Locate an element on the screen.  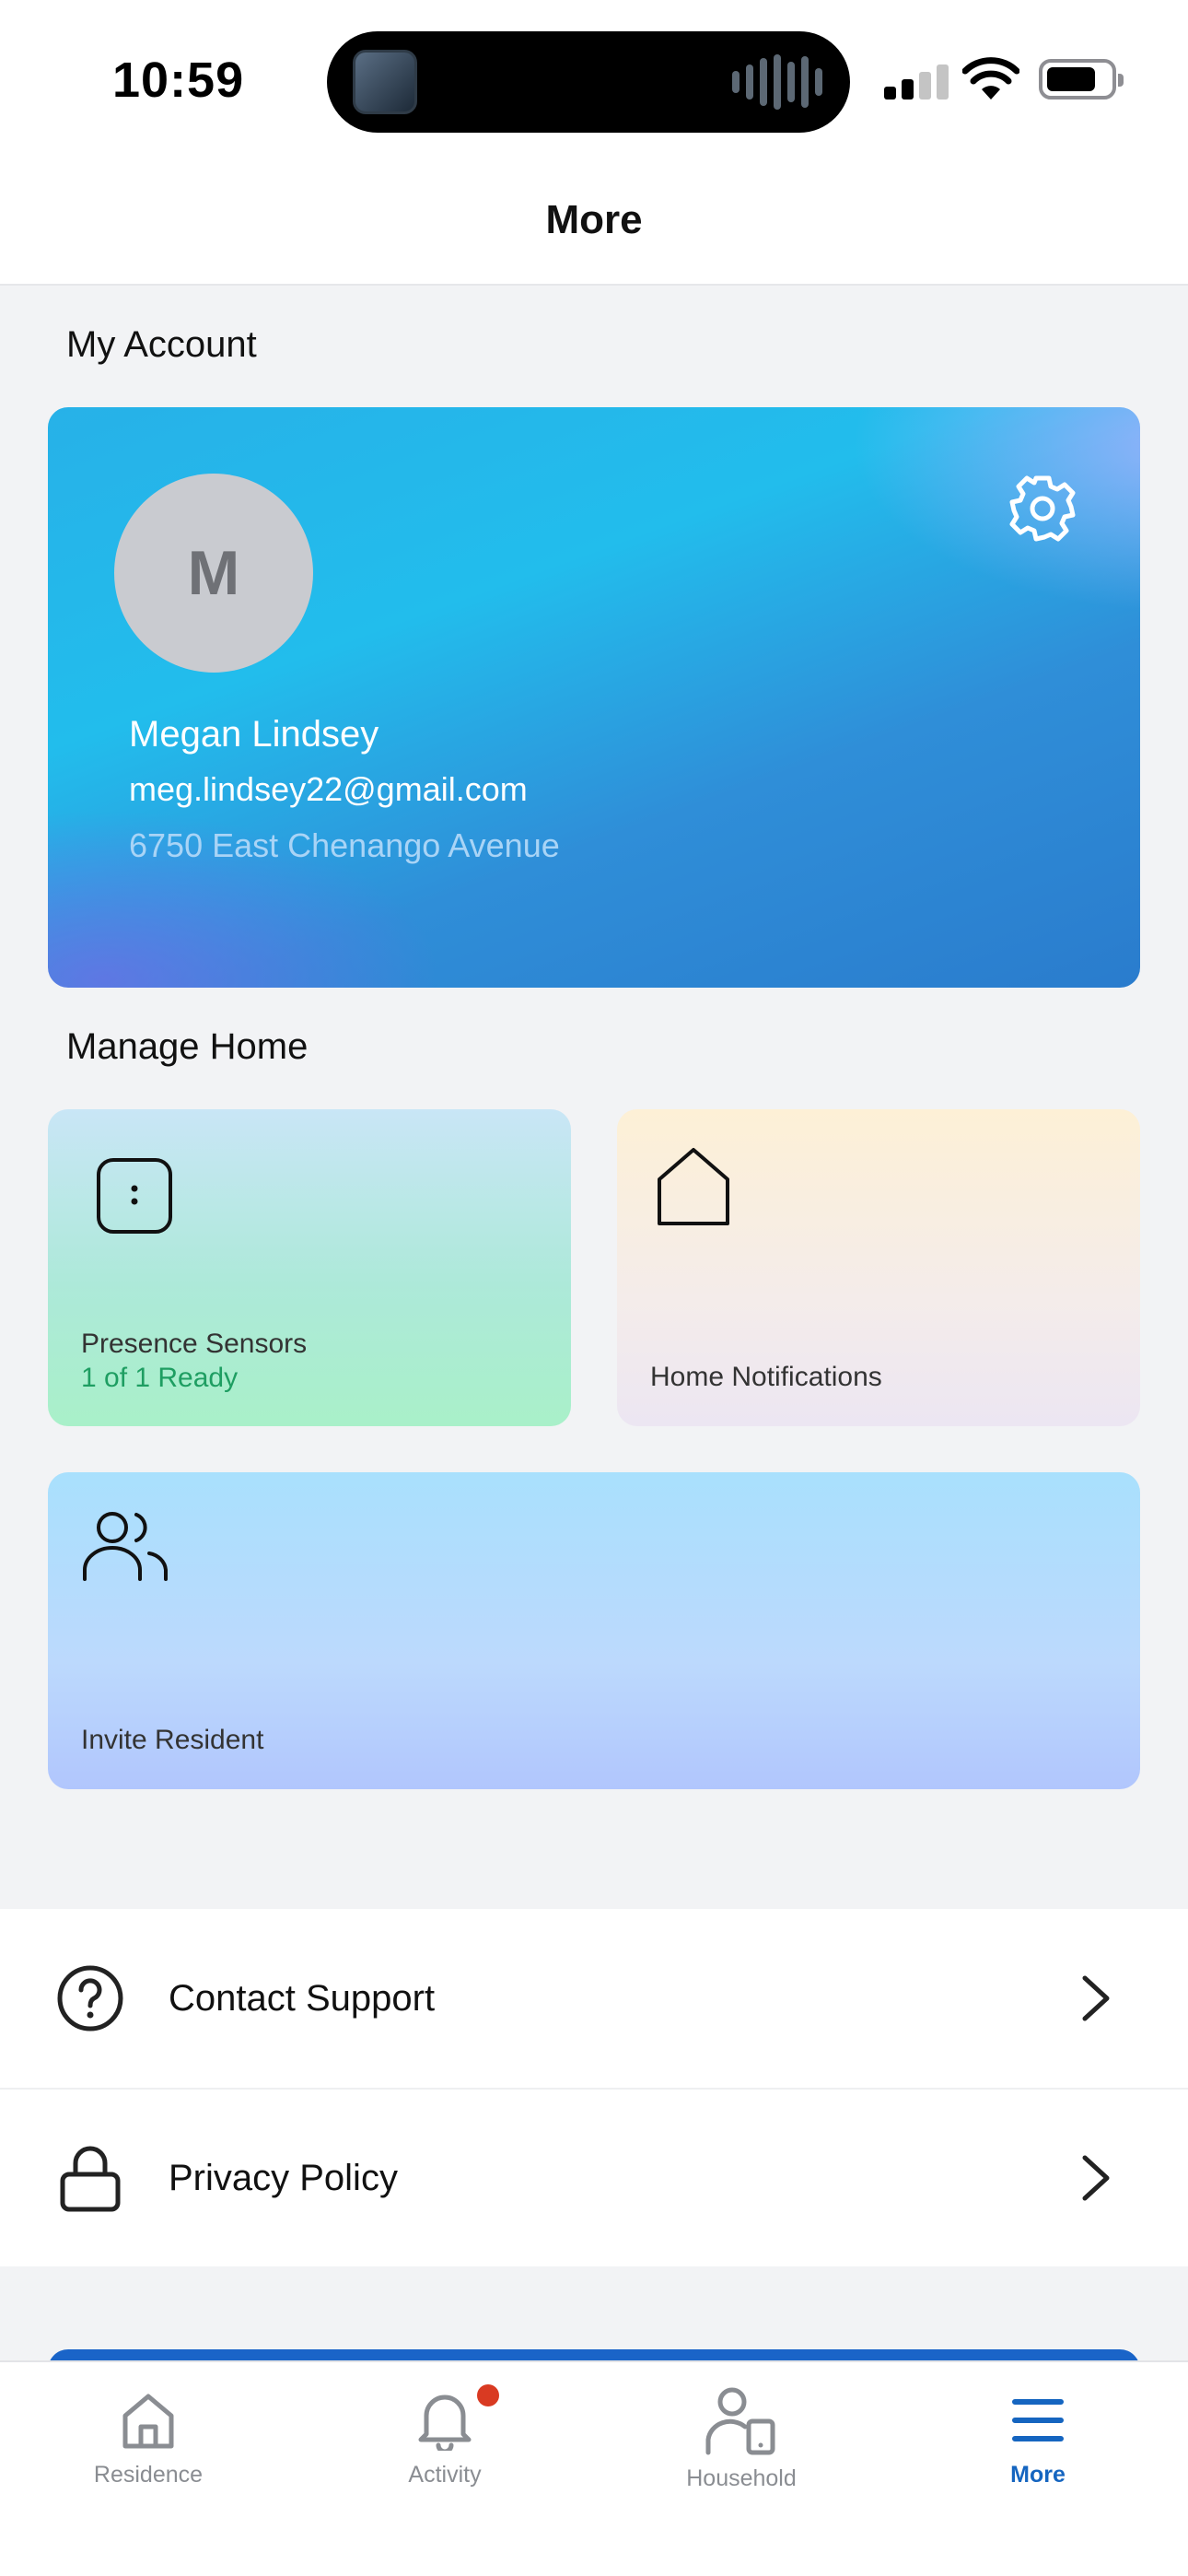
gear-icon is located at coordinates (1042, 508).